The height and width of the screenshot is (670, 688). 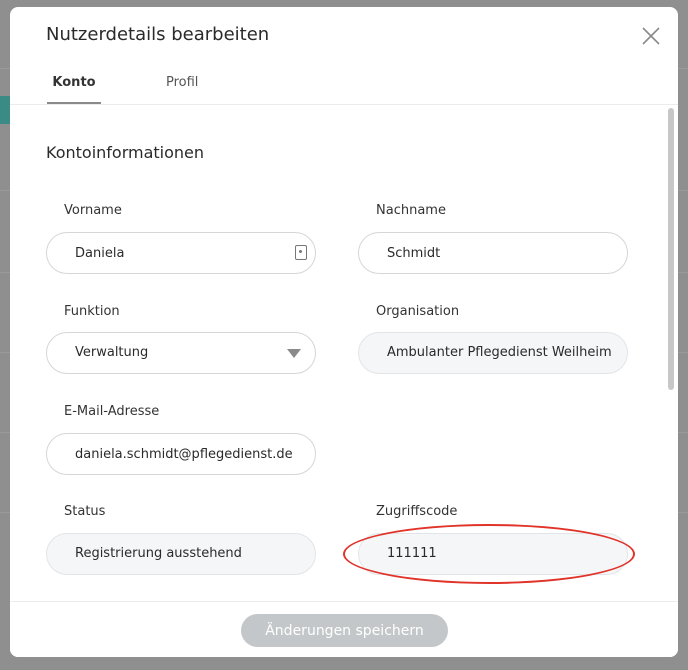 What do you see at coordinates (93, 210) in the screenshot?
I see `vorname-label: Vorname` at bounding box center [93, 210].